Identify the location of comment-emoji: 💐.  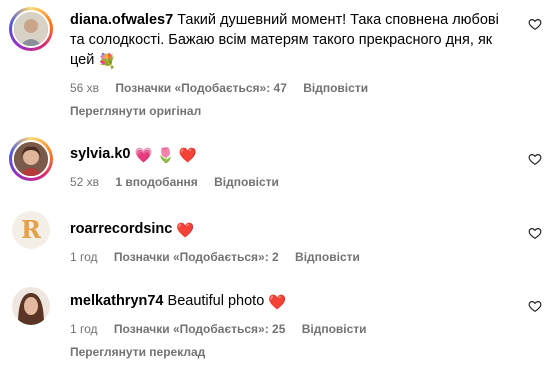
(107, 62).